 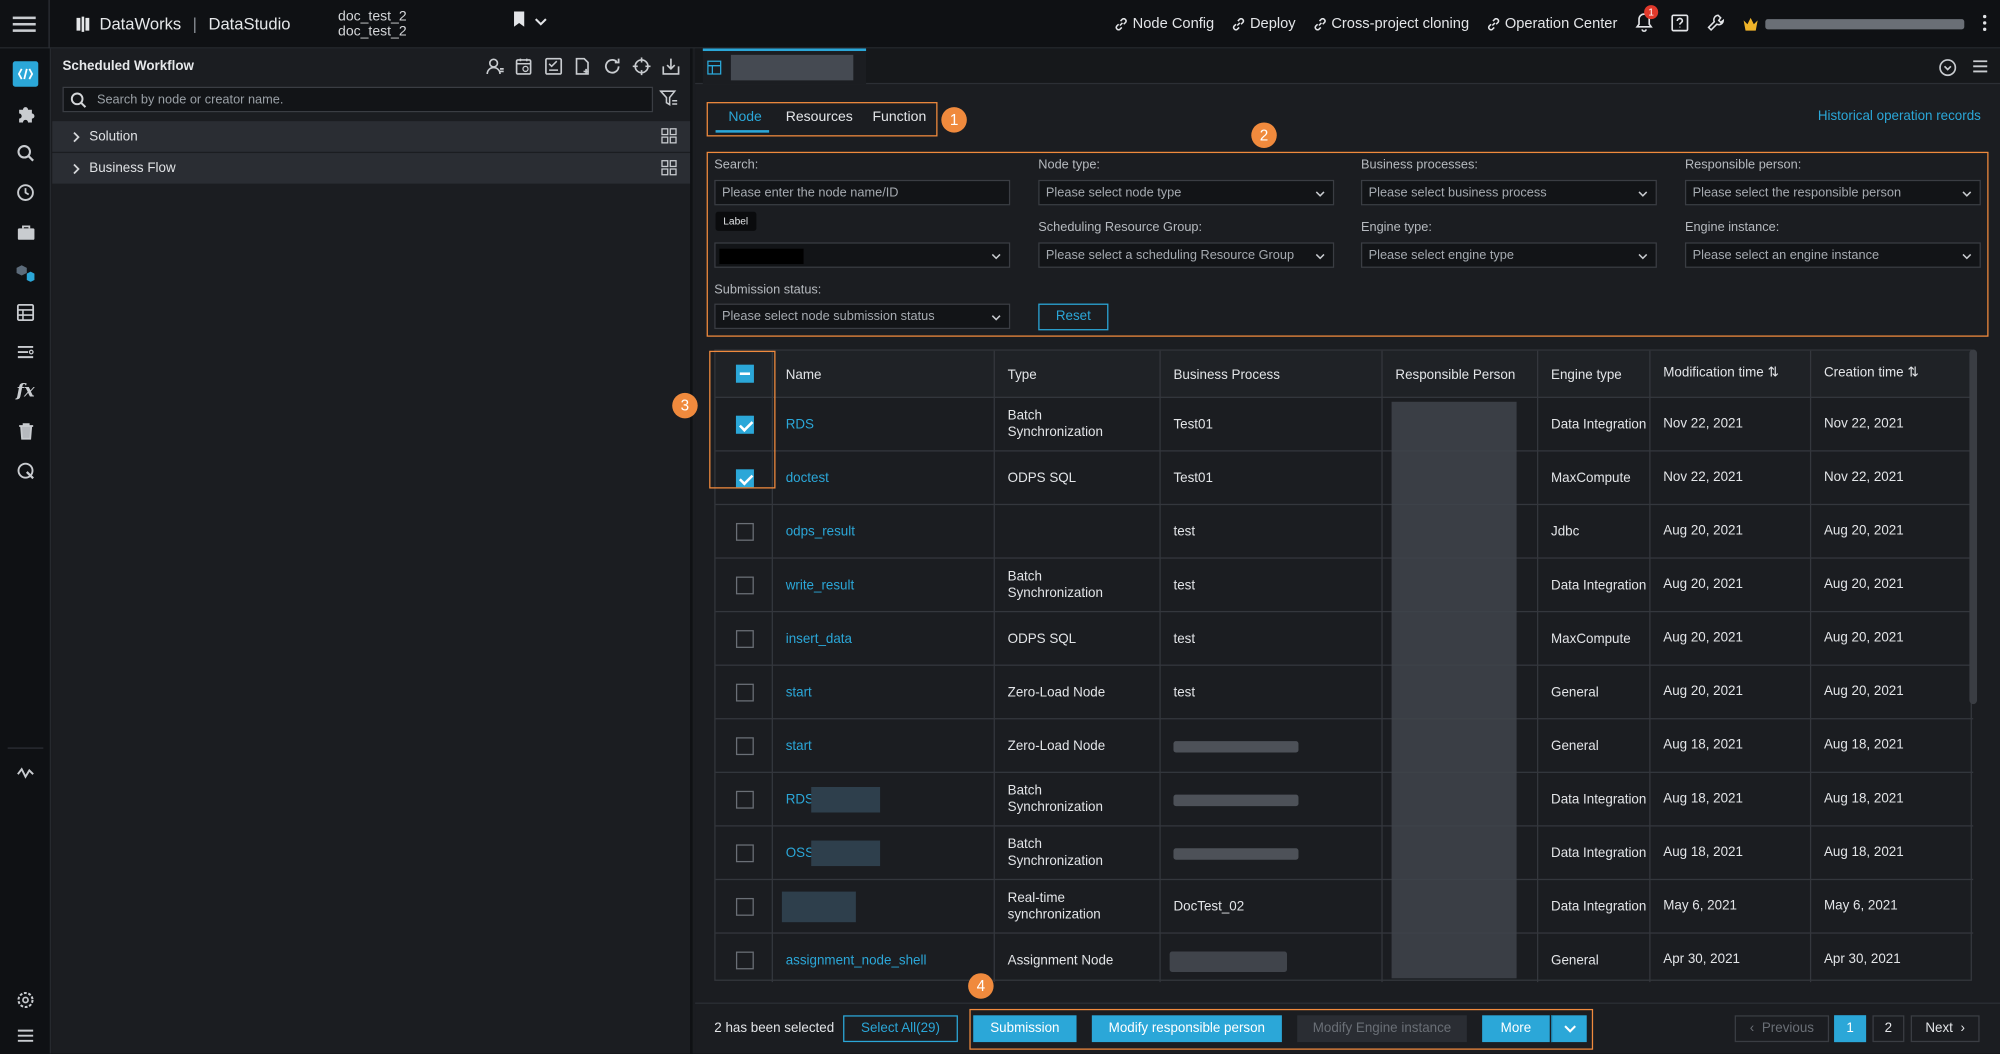 I want to click on more-vertical-icon, so click(x=1984, y=24).